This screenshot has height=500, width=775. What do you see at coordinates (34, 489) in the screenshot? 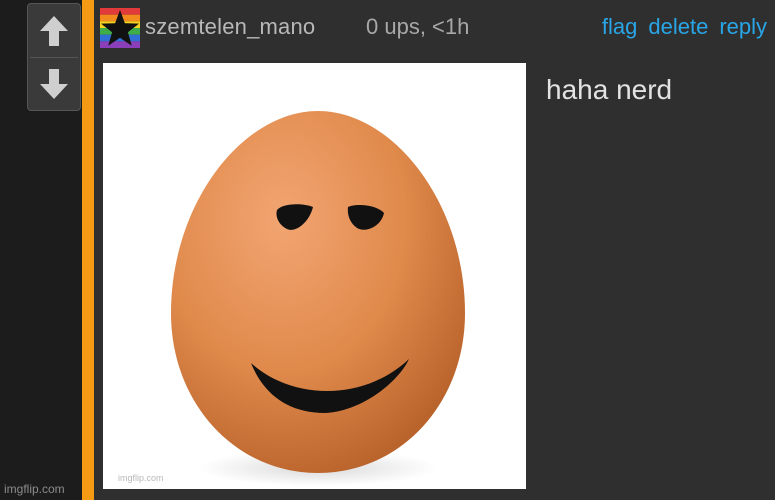
I see `site-watermark: imgflip.com` at bounding box center [34, 489].